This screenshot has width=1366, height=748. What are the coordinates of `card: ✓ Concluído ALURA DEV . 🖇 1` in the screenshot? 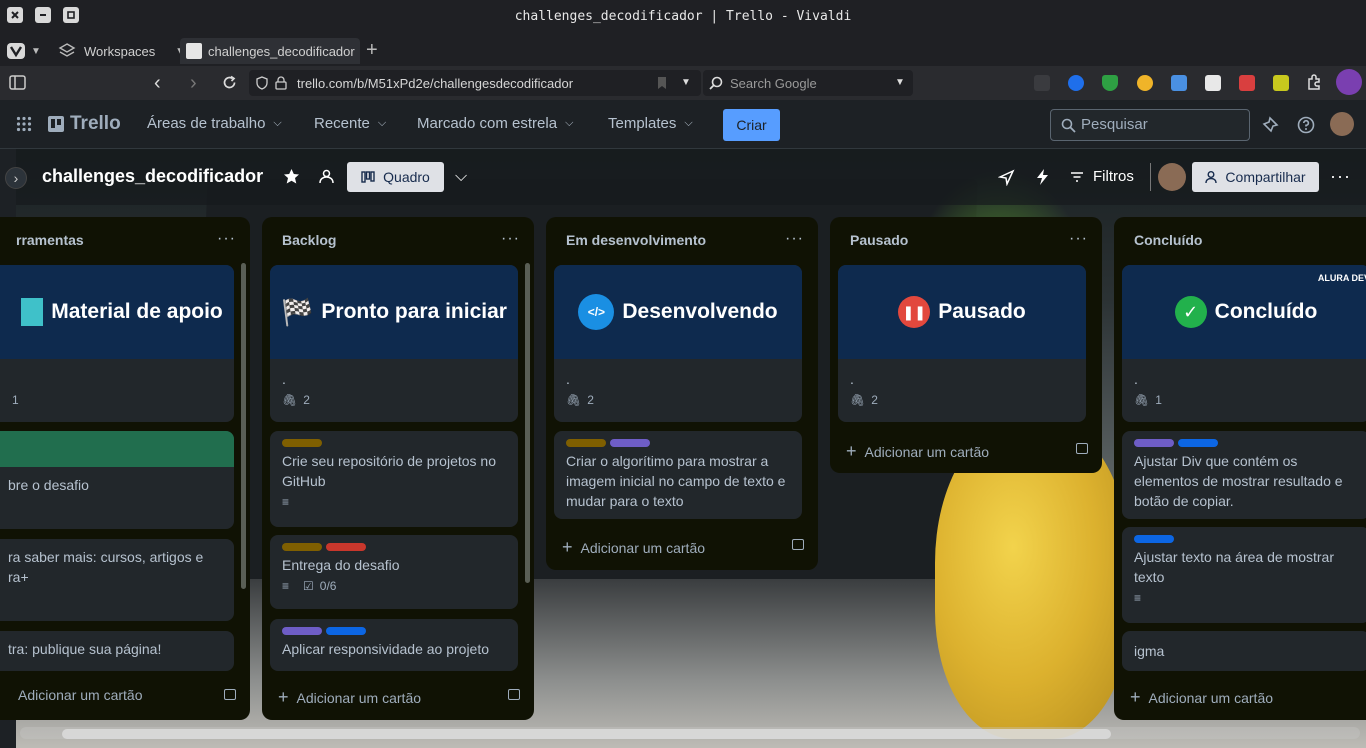 It's located at (1244, 343).